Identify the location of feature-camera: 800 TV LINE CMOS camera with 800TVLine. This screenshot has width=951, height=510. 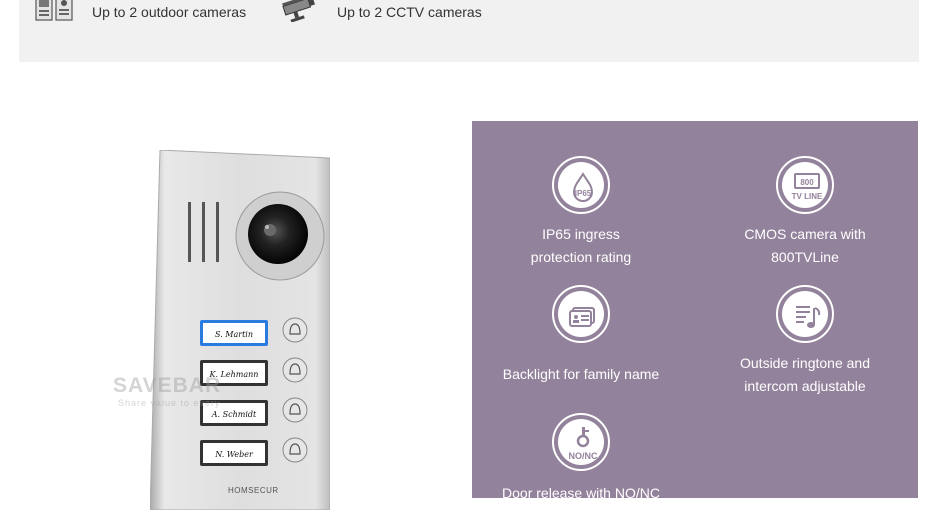
(805, 212).